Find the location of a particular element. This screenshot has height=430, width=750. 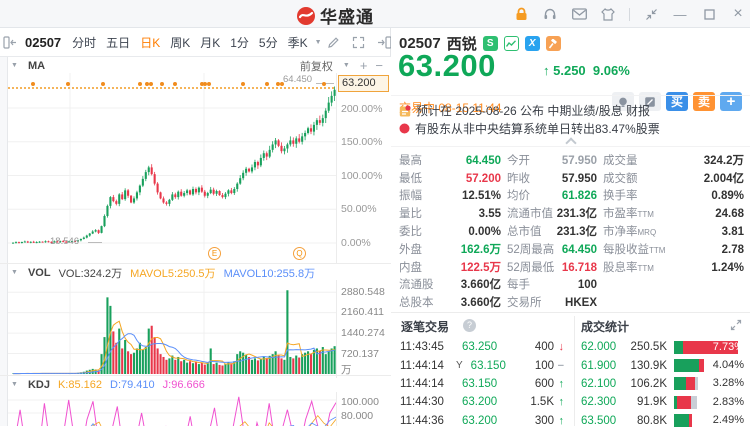

trade-volume: 400 is located at coordinates (534, 347).